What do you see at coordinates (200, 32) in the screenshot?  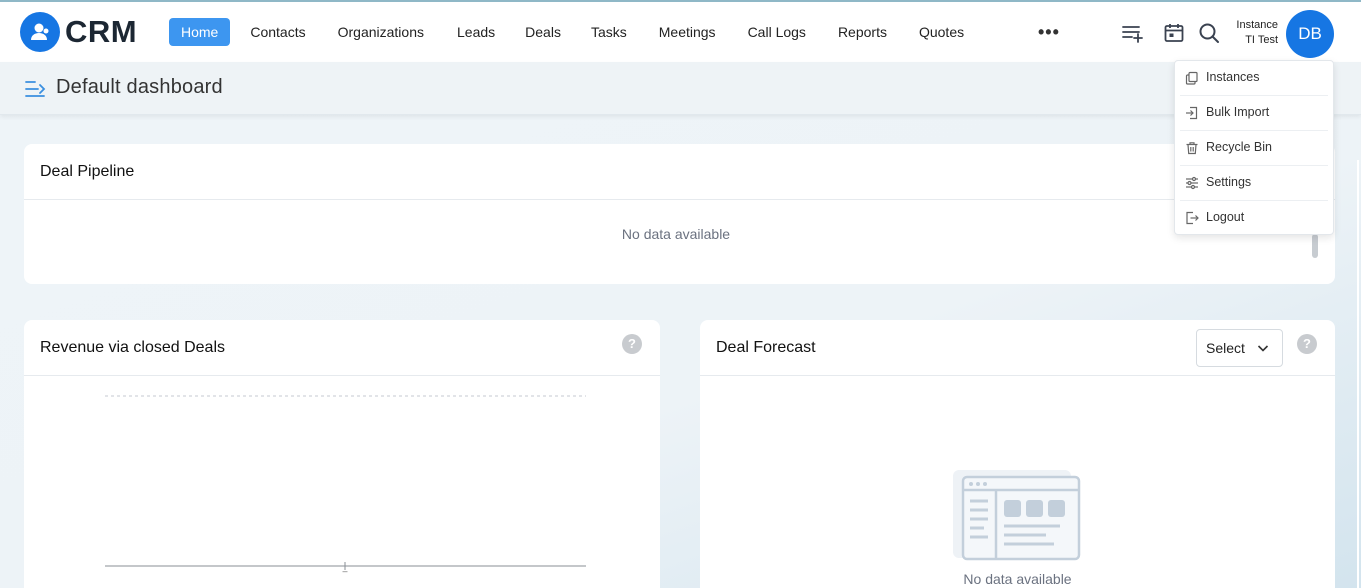 I see `nav-home: Home` at bounding box center [200, 32].